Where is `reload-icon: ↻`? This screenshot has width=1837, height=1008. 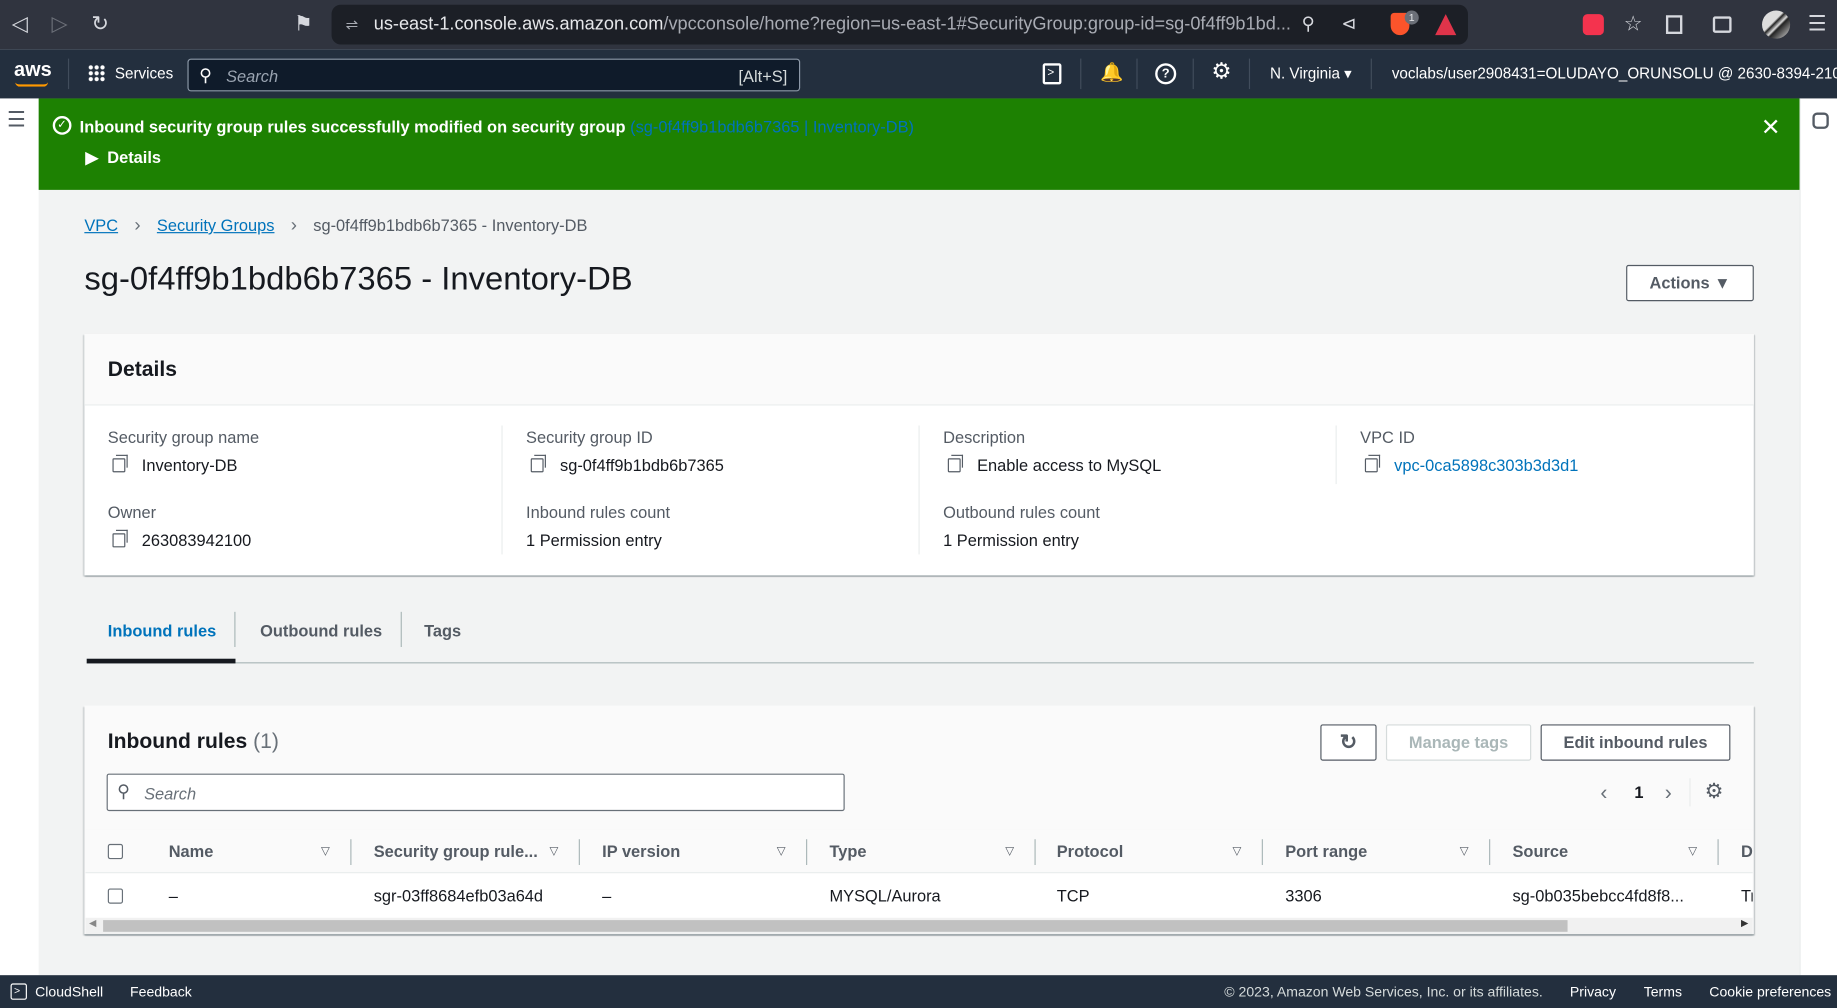
reload-icon: ↻ is located at coordinates (100, 24).